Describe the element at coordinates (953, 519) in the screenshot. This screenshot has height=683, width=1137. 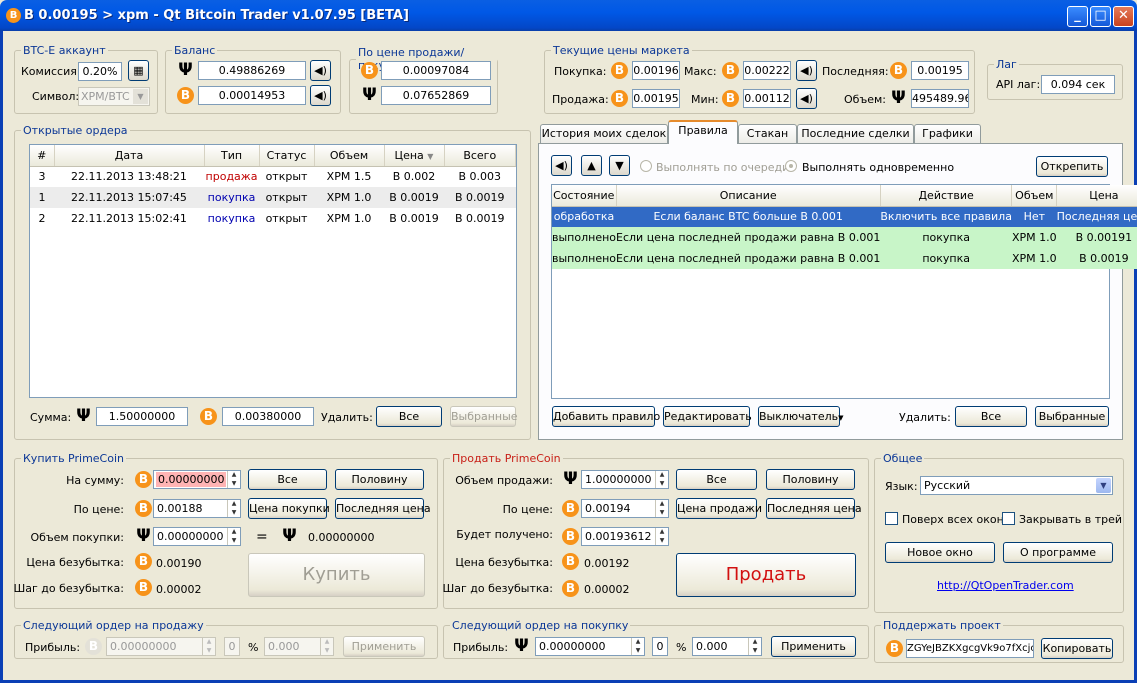
I see `always-on-top-label: Поверх всех окон` at that location.